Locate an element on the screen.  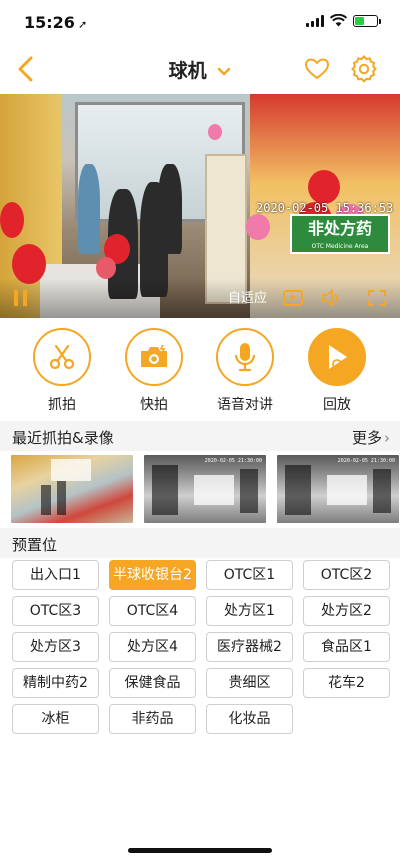
chevron-right-icon: › is located at coordinates (387, 438).